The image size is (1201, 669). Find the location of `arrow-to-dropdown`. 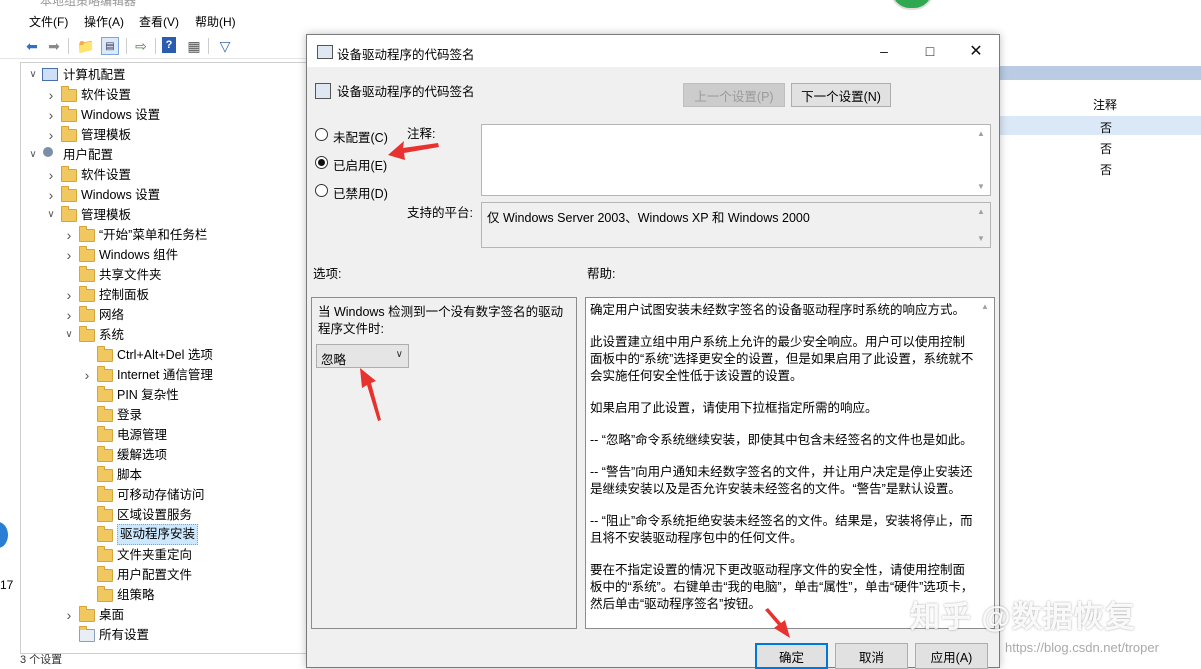

arrow-to-dropdown is located at coordinates (370, 394).